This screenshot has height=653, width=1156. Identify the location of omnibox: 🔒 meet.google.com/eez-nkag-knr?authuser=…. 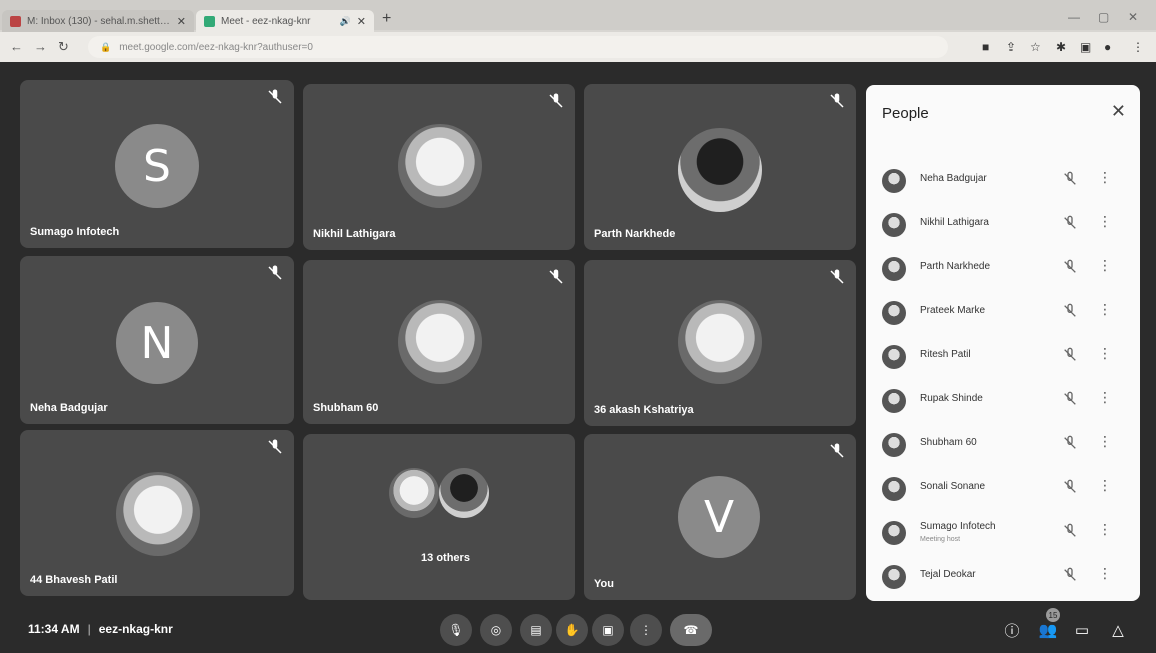
(518, 47).